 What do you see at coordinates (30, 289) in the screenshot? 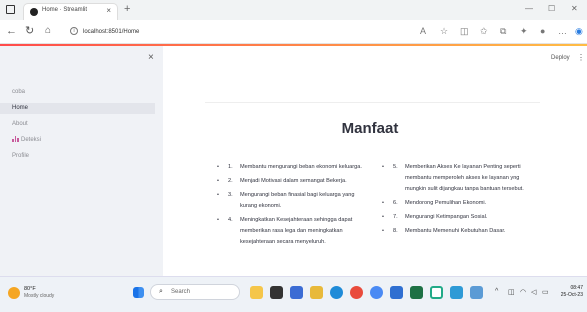
I see `weather-temp: 80°F` at bounding box center [30, 289].